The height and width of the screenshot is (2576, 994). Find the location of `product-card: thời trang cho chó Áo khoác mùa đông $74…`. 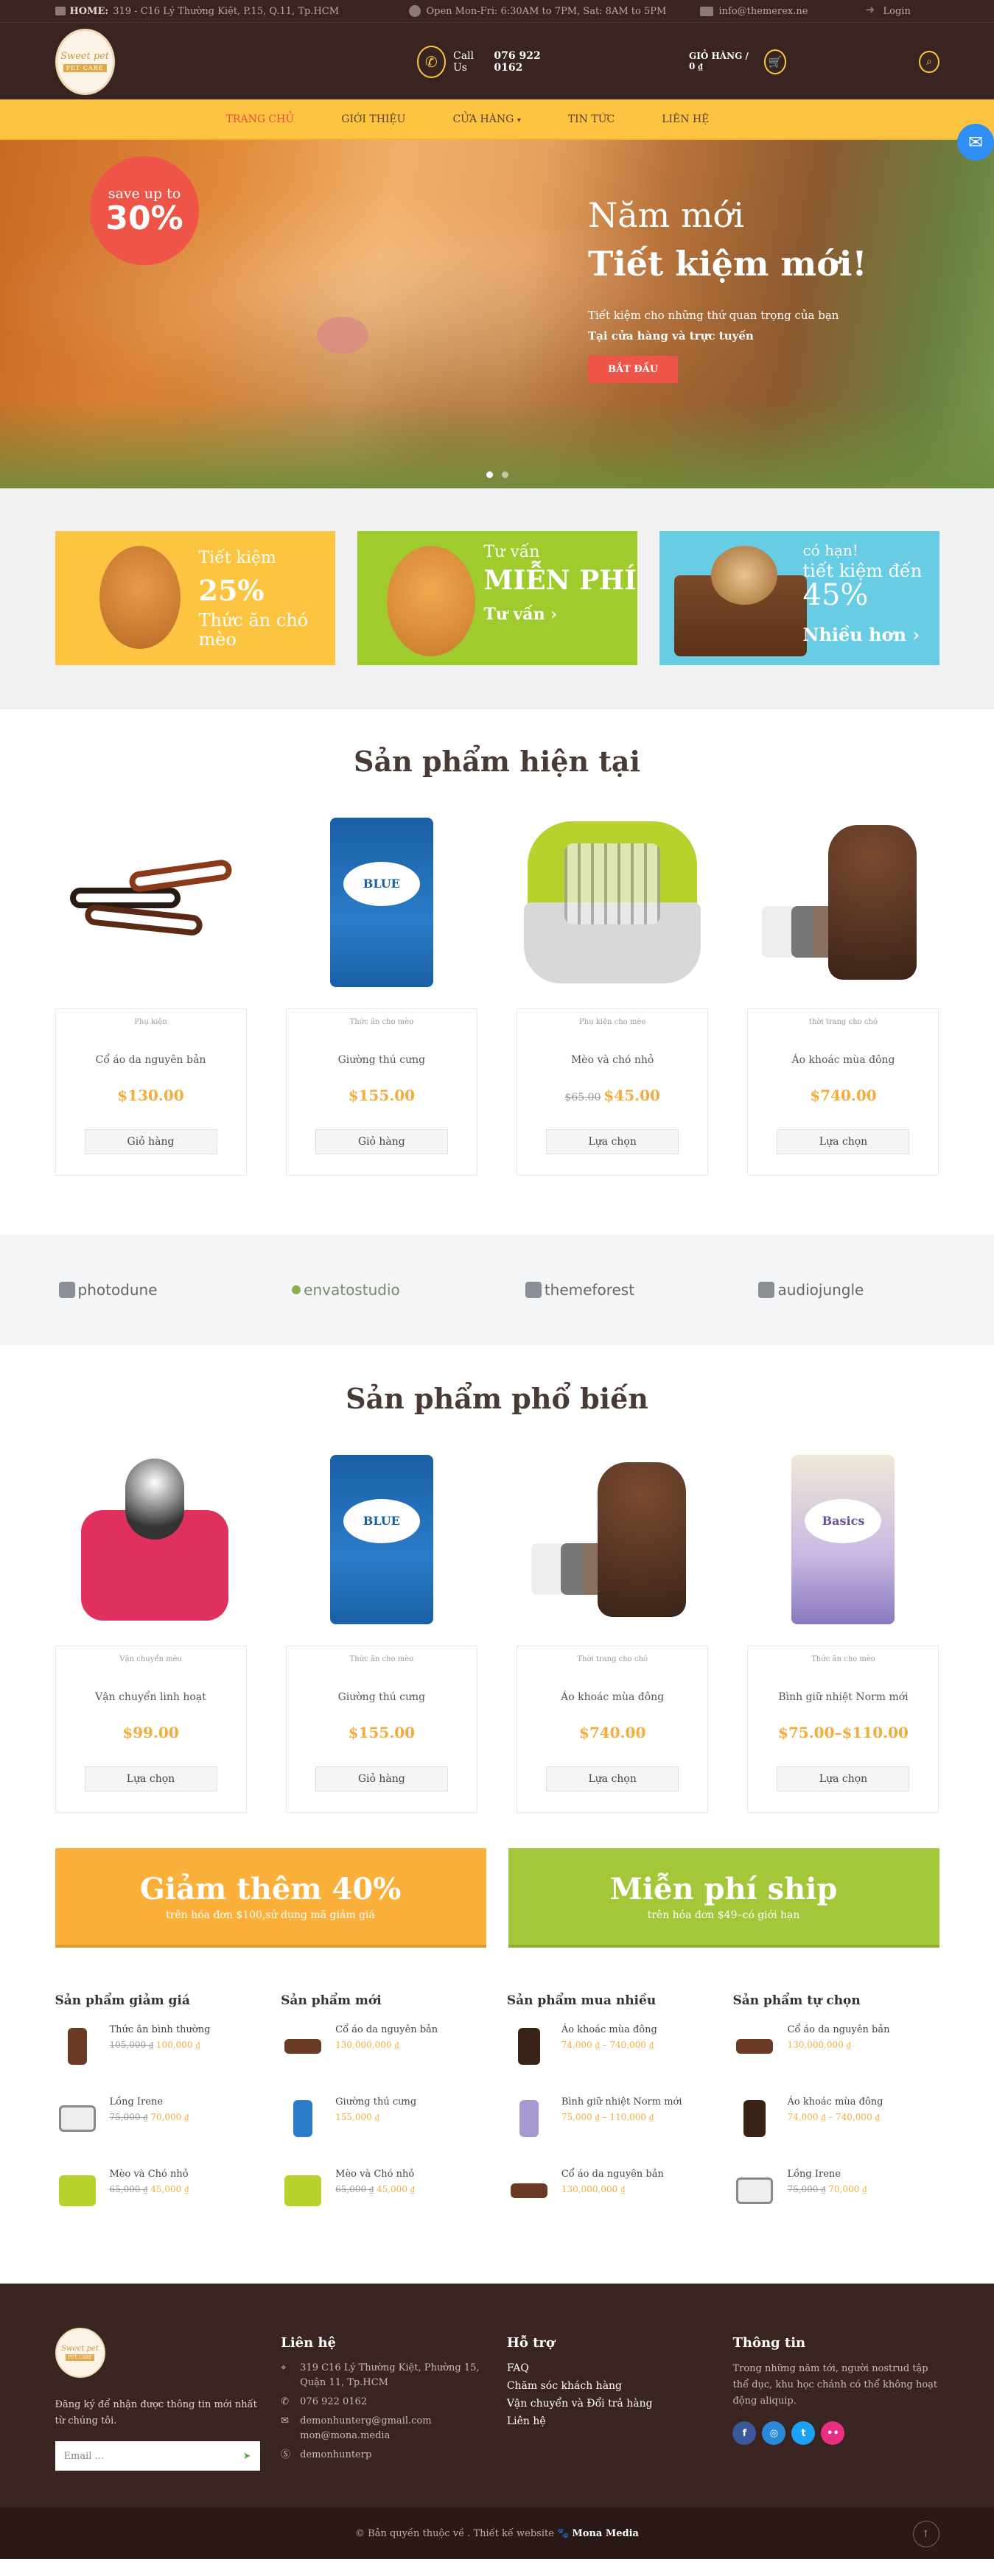

product-card: thời trang cho chó Áo khoác mùa đông $74… is located at coordinates (843, 990).